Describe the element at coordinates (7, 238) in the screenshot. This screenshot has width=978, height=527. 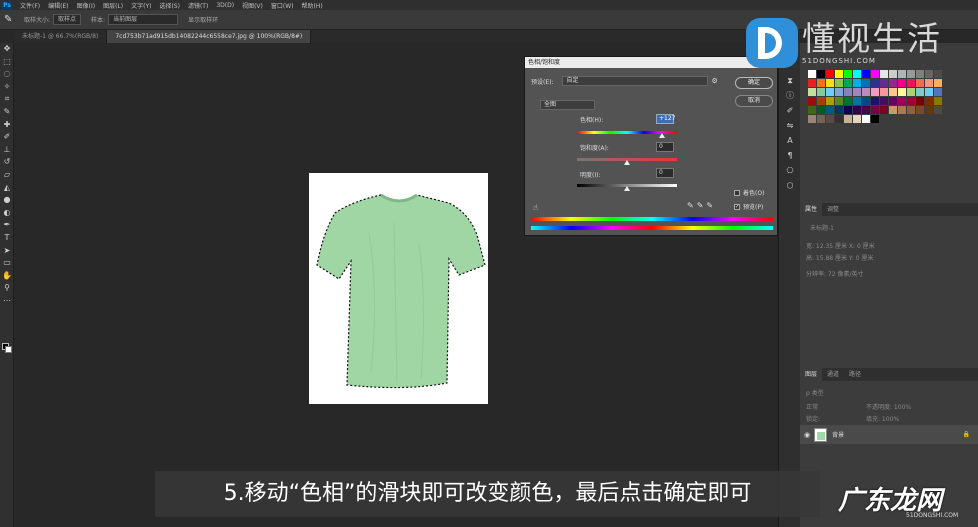
I see `type-tool-icon: T` at that location.